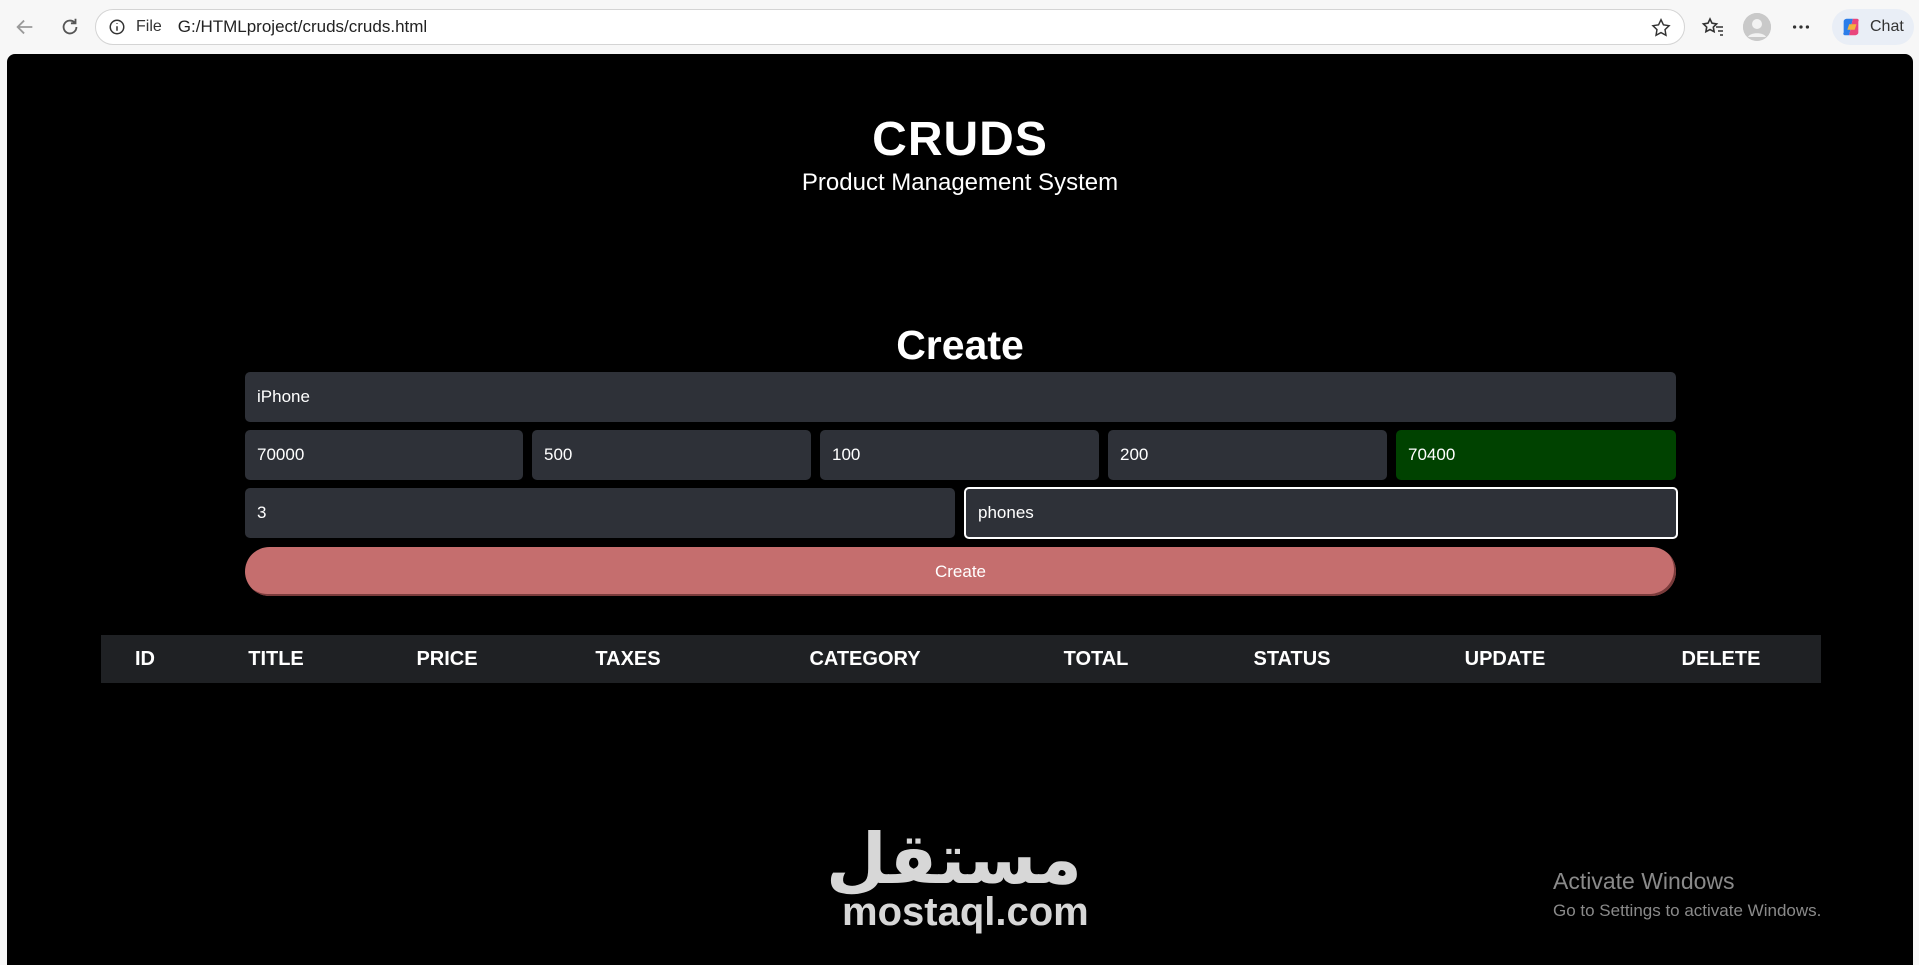  I want to click on column-header-price: PRICE, so click(447, 659).